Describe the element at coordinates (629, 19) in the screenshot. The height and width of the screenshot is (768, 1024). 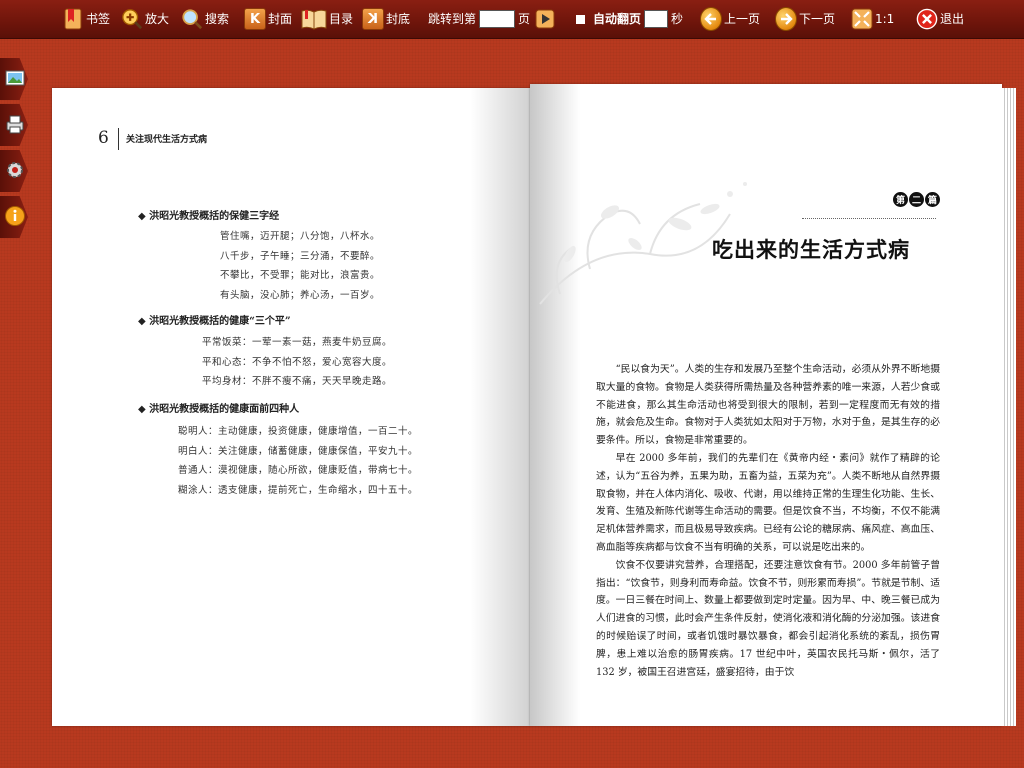
I see `auto-flip: 自动翻页 秒` at that location.